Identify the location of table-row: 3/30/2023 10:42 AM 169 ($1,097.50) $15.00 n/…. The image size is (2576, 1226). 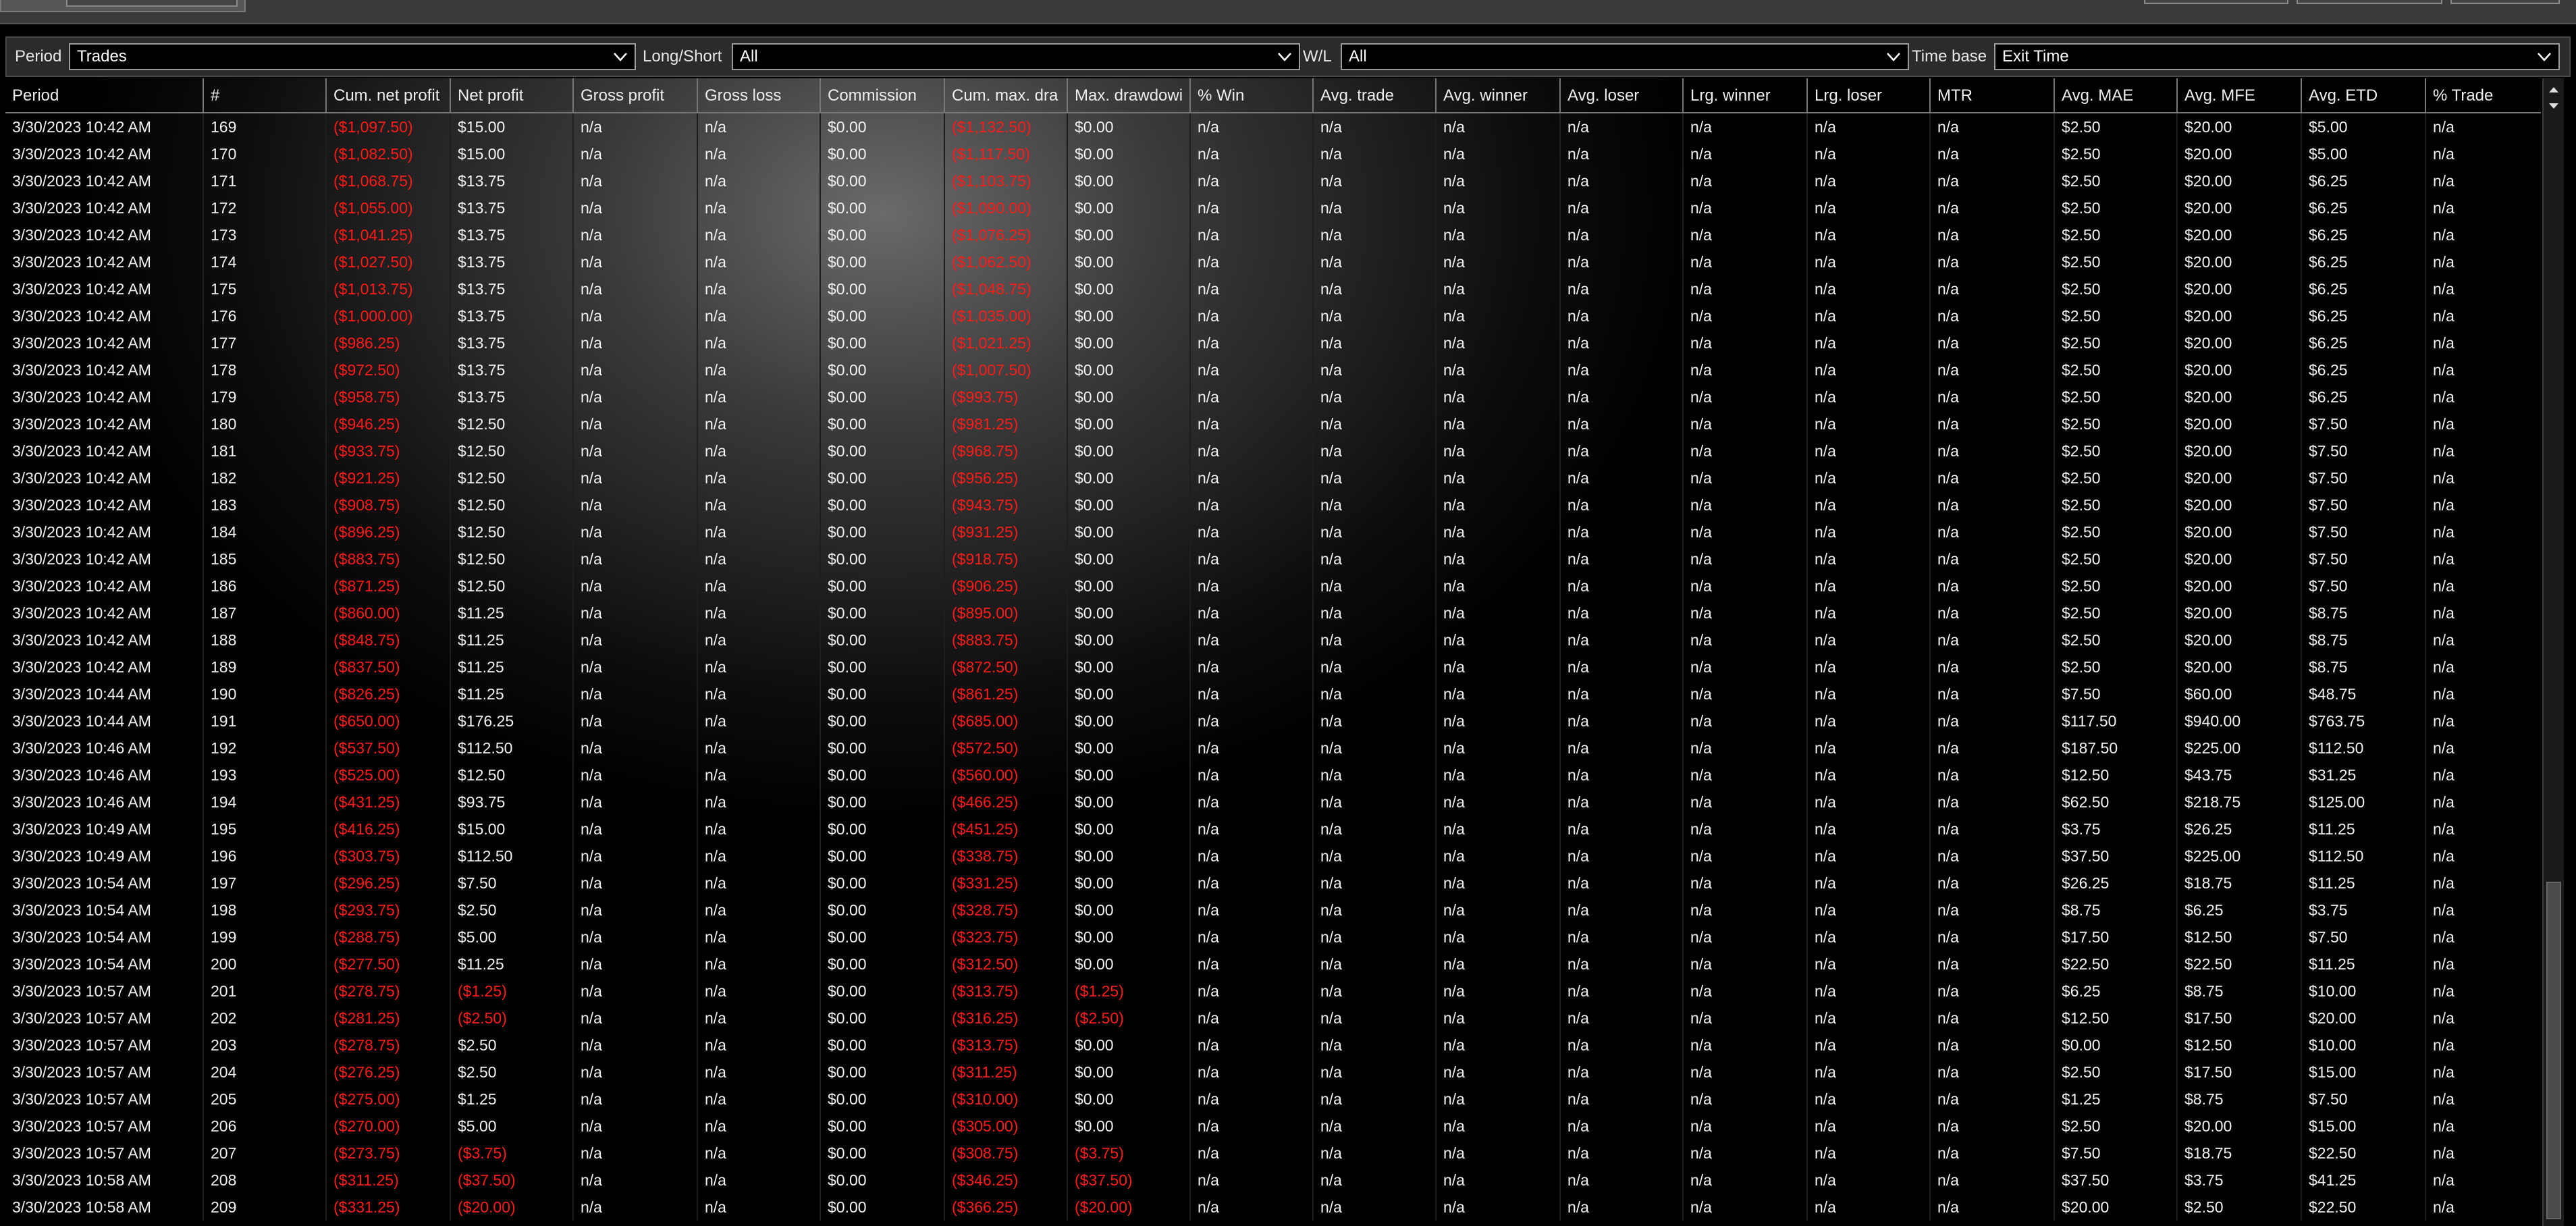
(1273, 126).